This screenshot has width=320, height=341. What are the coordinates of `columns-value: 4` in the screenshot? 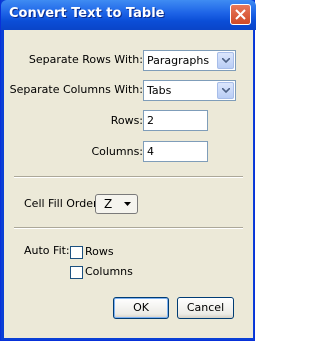 It's located at (150, 151).